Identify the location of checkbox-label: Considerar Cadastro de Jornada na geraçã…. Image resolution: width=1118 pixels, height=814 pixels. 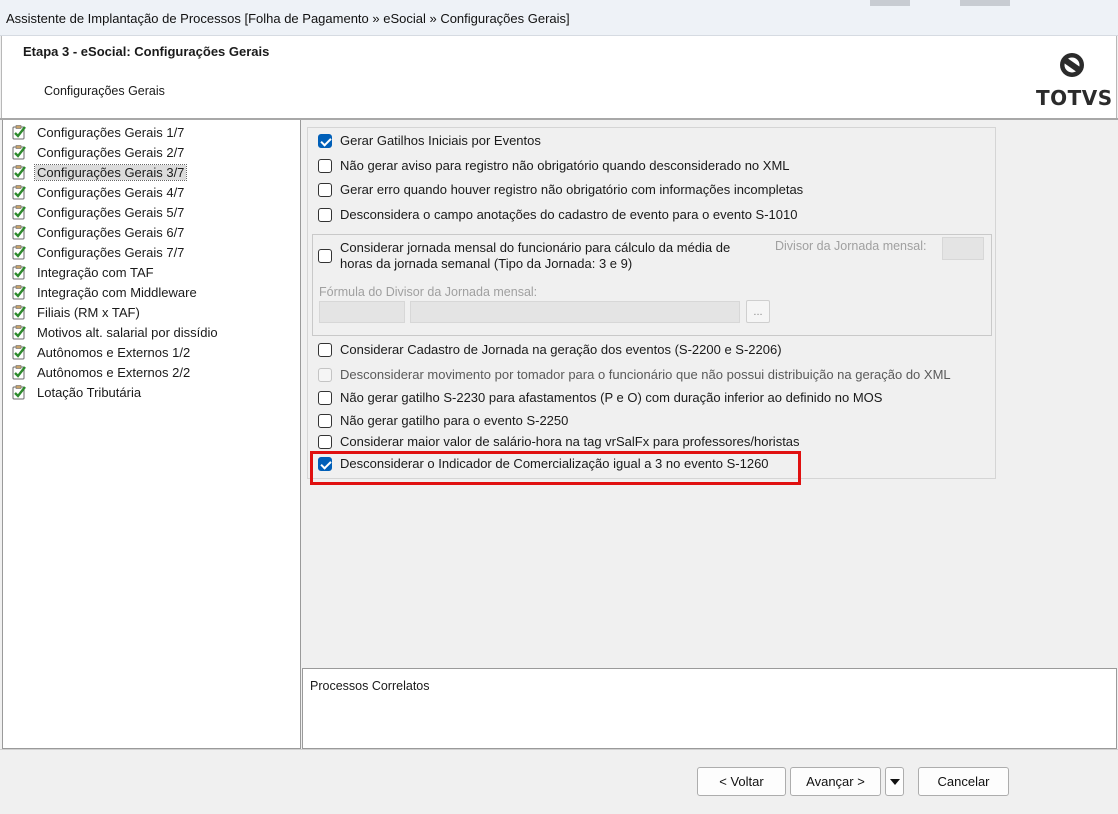
(561, 349).